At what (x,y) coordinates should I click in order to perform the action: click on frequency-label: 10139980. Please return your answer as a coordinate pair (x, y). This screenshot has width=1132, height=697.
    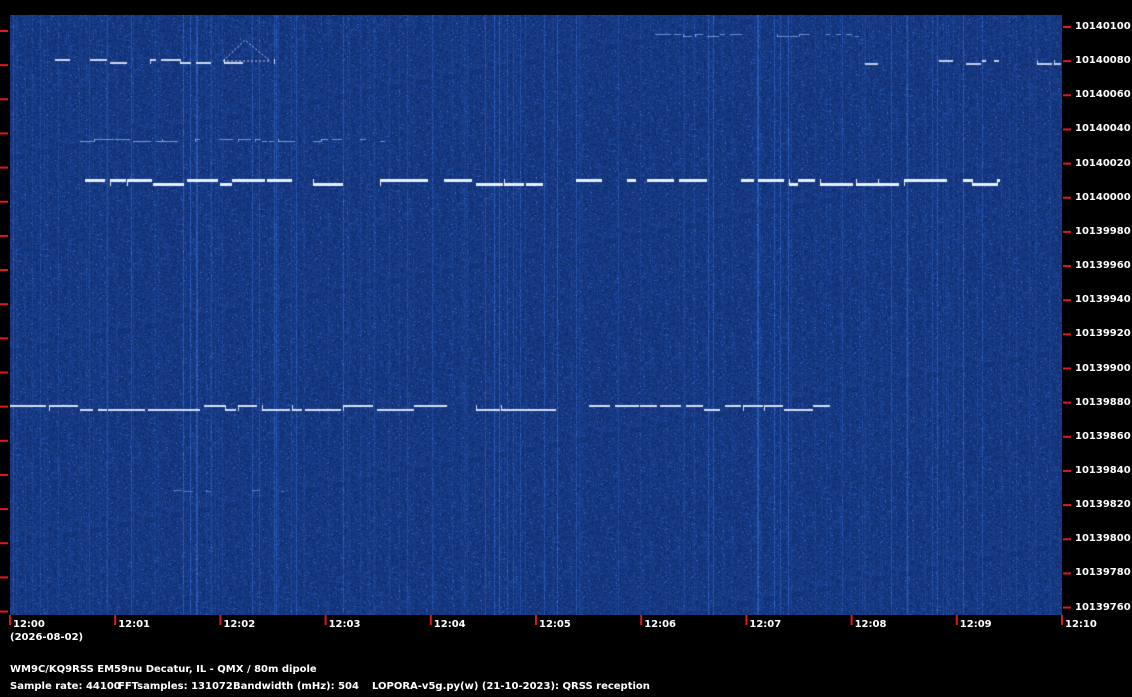
    Looking at the image, I should click on (1103, 231).